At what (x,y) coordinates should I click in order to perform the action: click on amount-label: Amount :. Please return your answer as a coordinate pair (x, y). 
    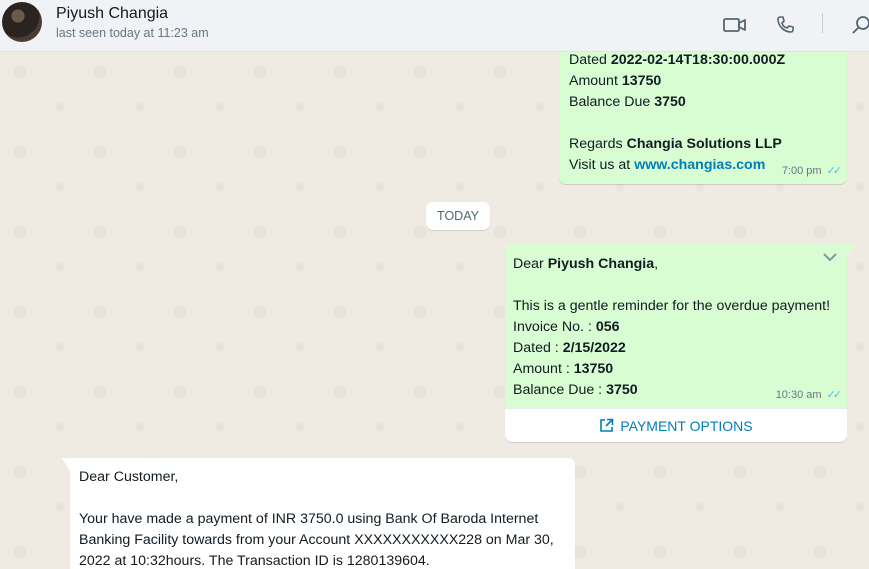
    Looking at the image, I should click on (543, 369).